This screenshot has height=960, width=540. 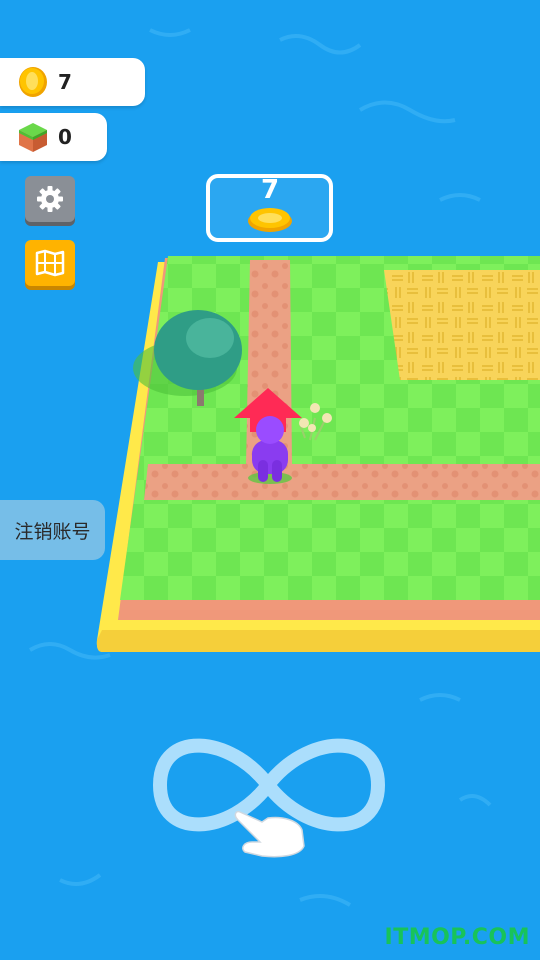 I want to click on settings-button, so click(x=50, y=199).